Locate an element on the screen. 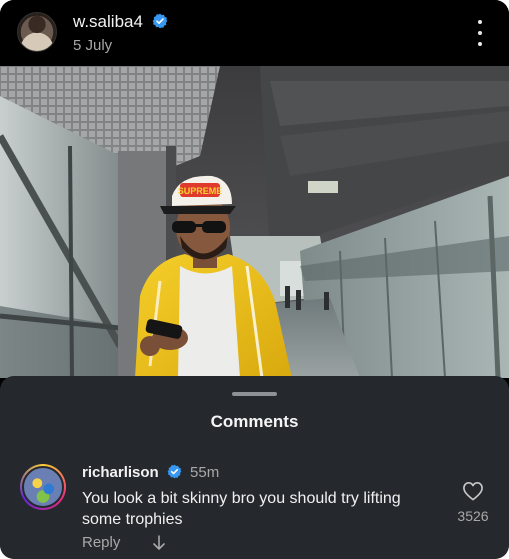 The height and width of the screenshot is (559, 509). comment-time: 55m is located at coordinates (205, 472).